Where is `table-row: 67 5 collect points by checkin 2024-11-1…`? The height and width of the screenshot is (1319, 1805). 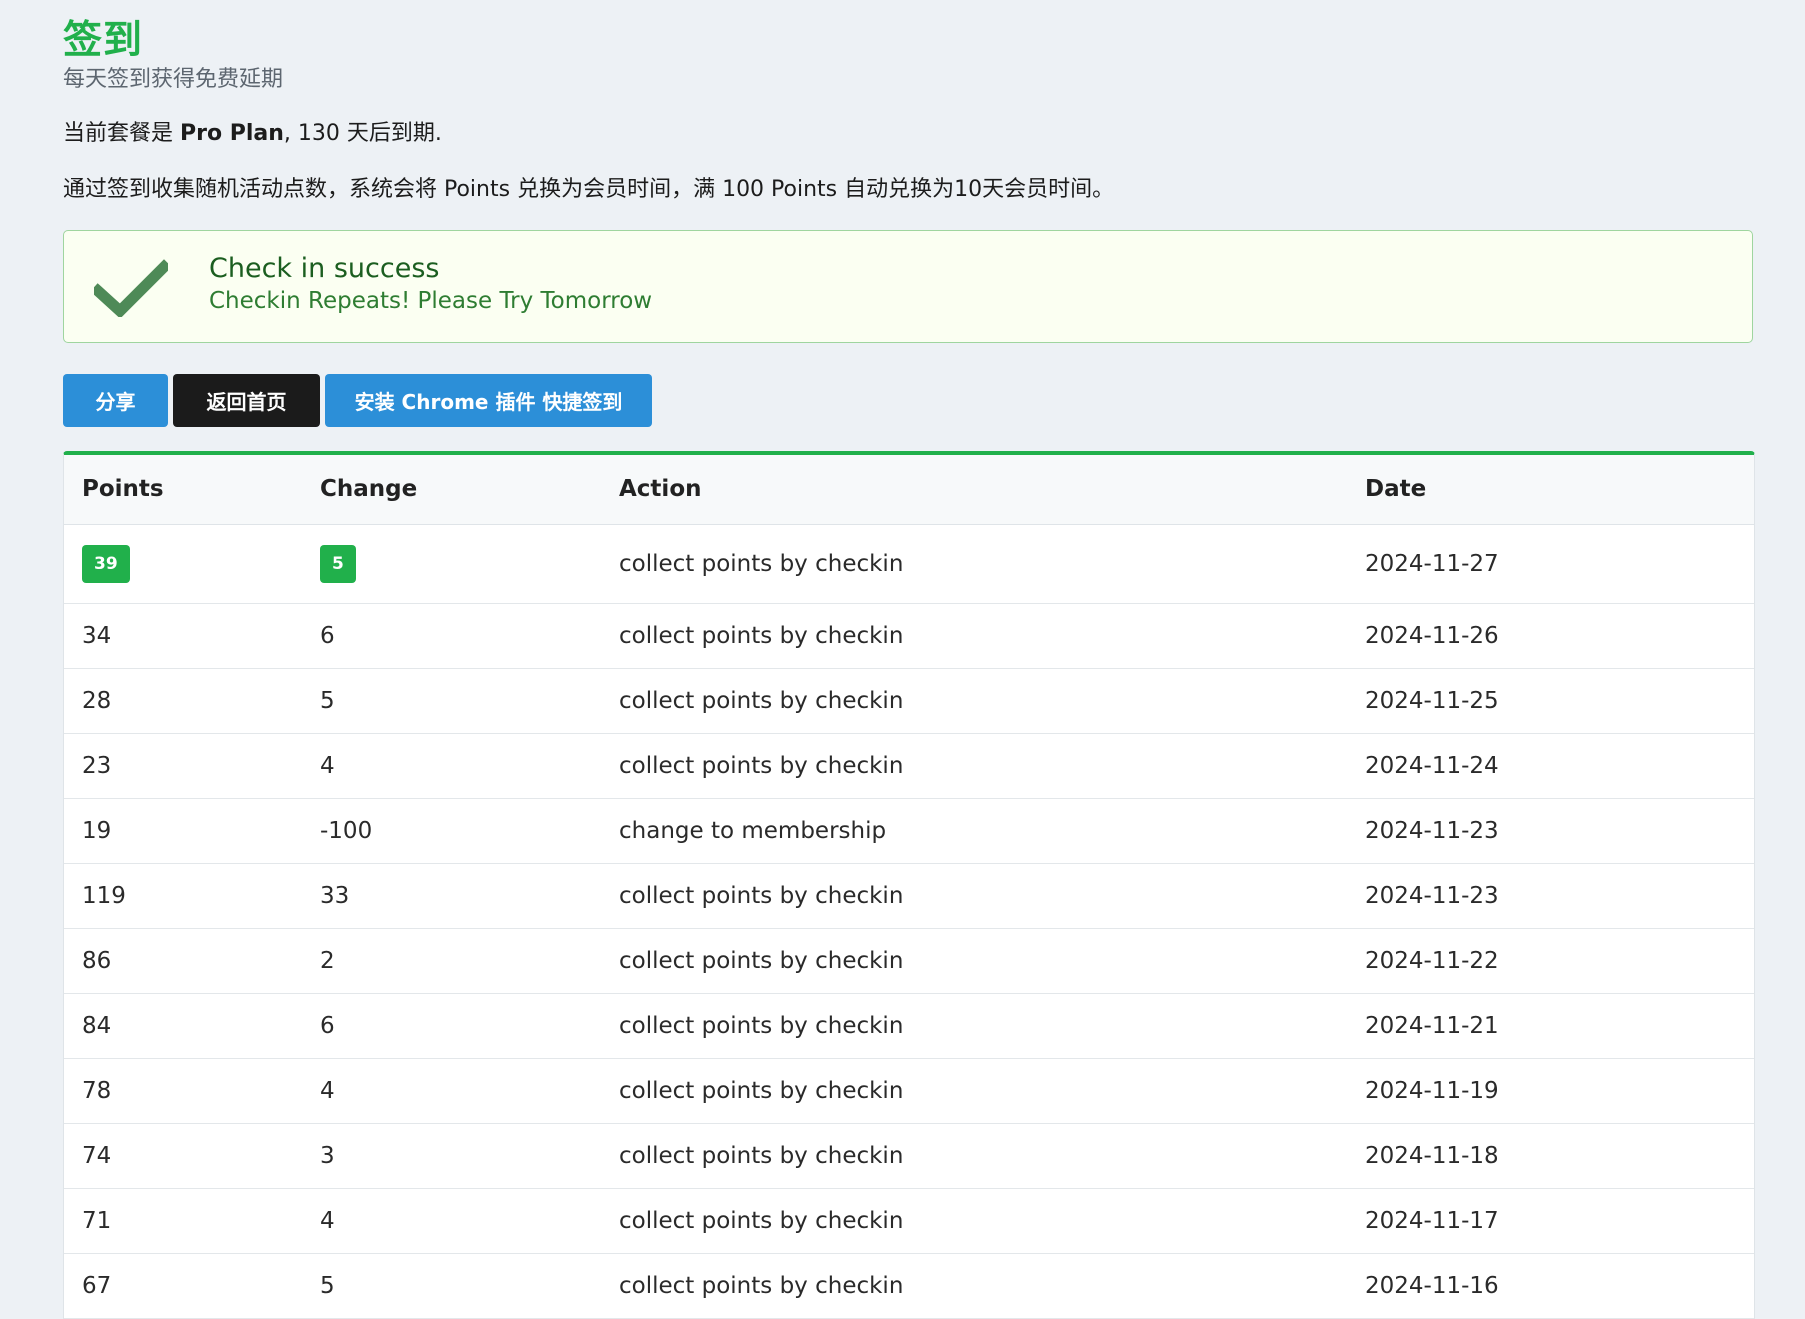 table-row: 67 5 collect points by checkin 2024-11-1… is located at coordinates (909, 1286).